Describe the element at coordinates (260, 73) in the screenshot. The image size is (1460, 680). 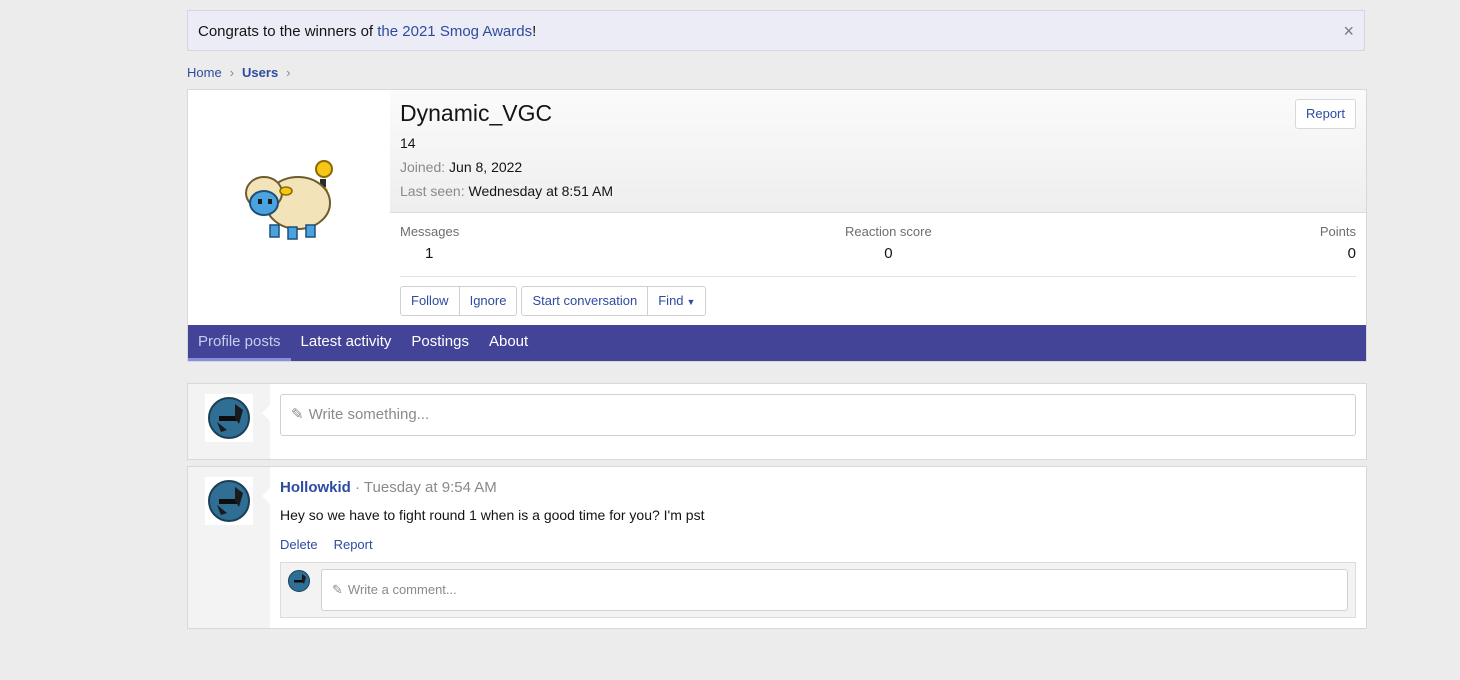
I see `breadcrumb-users: Users` at that location.